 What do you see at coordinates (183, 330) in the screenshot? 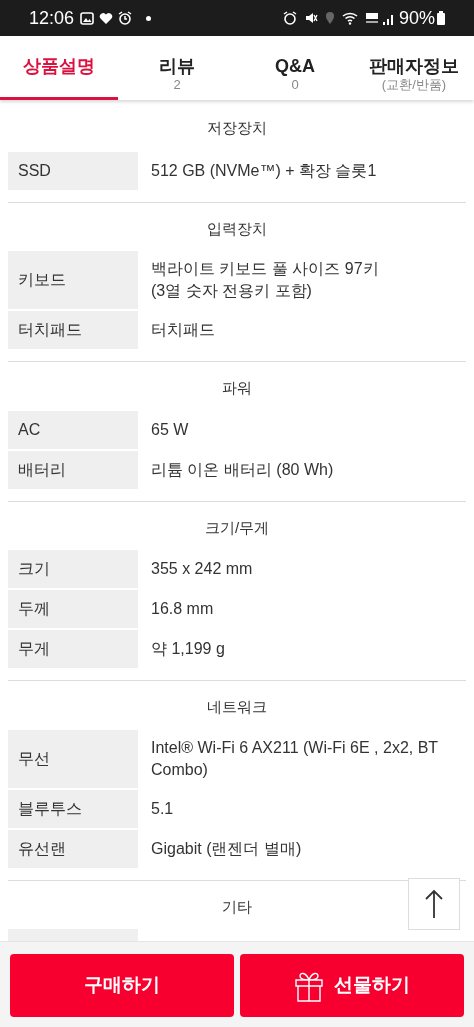
I see `table-cell-text: 터치패드` at bounding box center [183, 330].